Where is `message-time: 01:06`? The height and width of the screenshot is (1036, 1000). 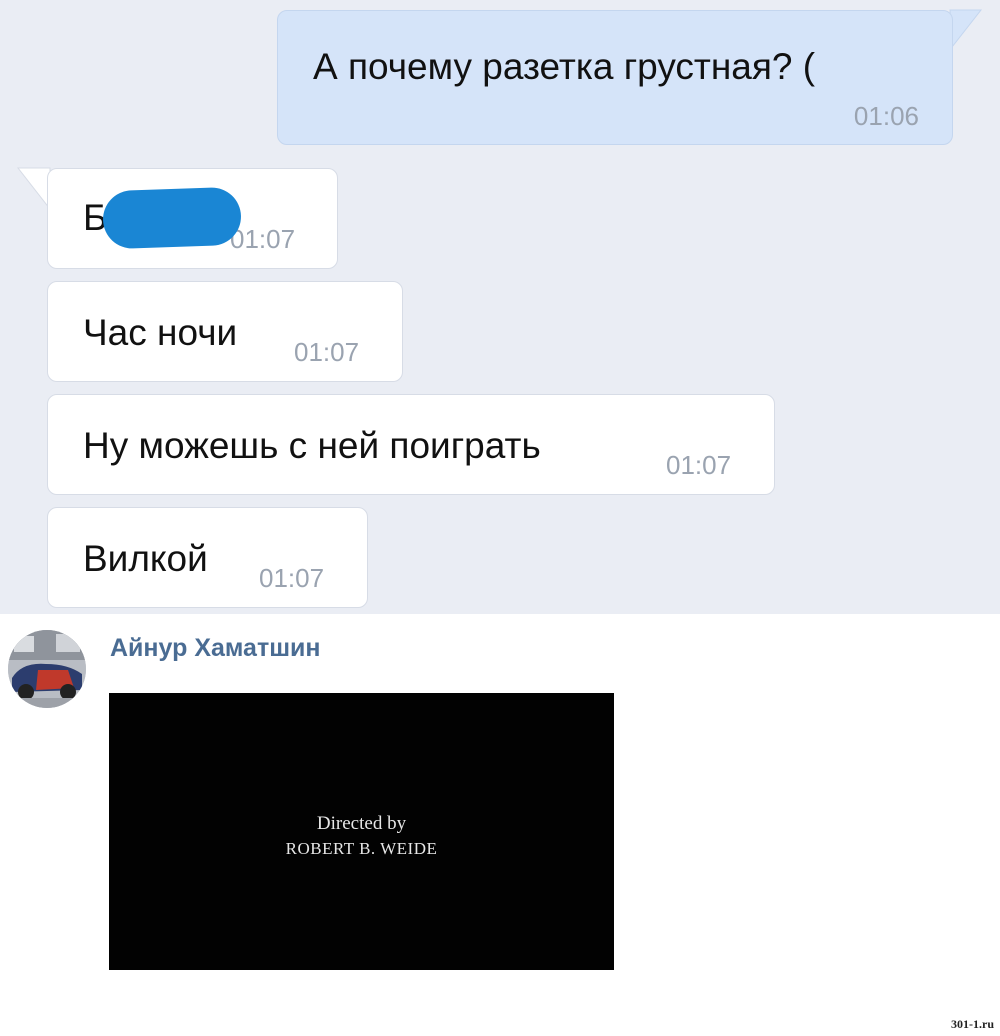 message-time: 01:06 is located at coordinates (886, 116).